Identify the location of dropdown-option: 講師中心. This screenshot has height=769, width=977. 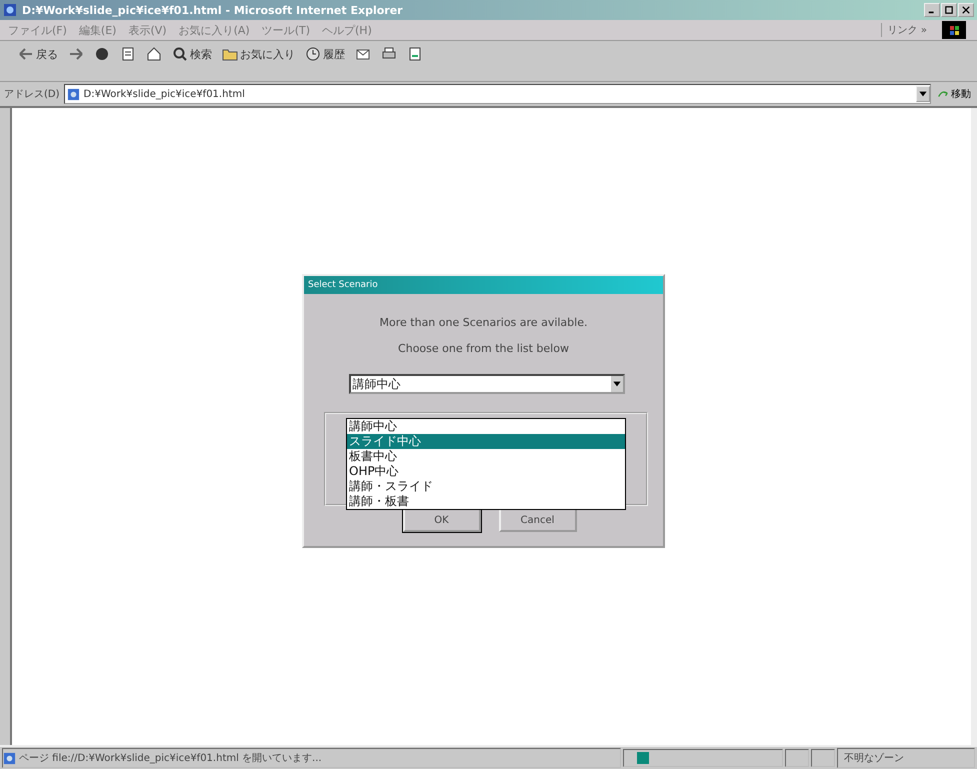
(486, 426).